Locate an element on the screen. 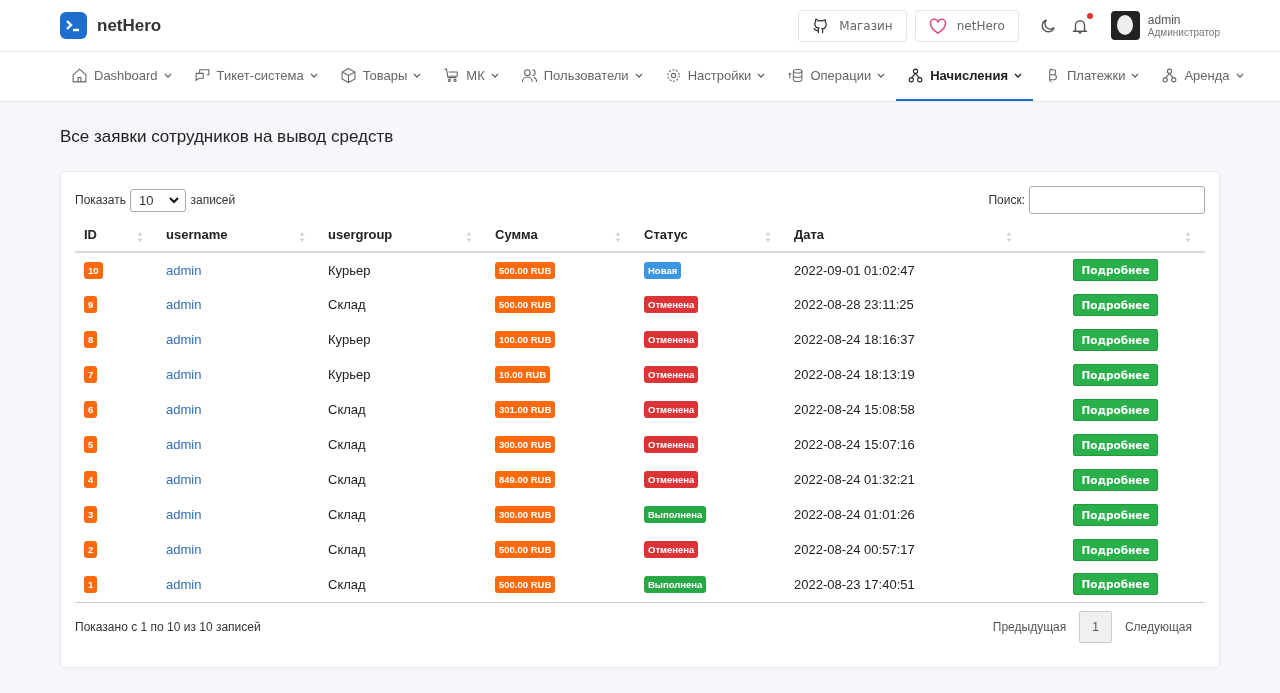 This screenshot has width=1280, height=693. table-cell: 2022-09-01 01:02:47 is located at coordinates (854, 270).